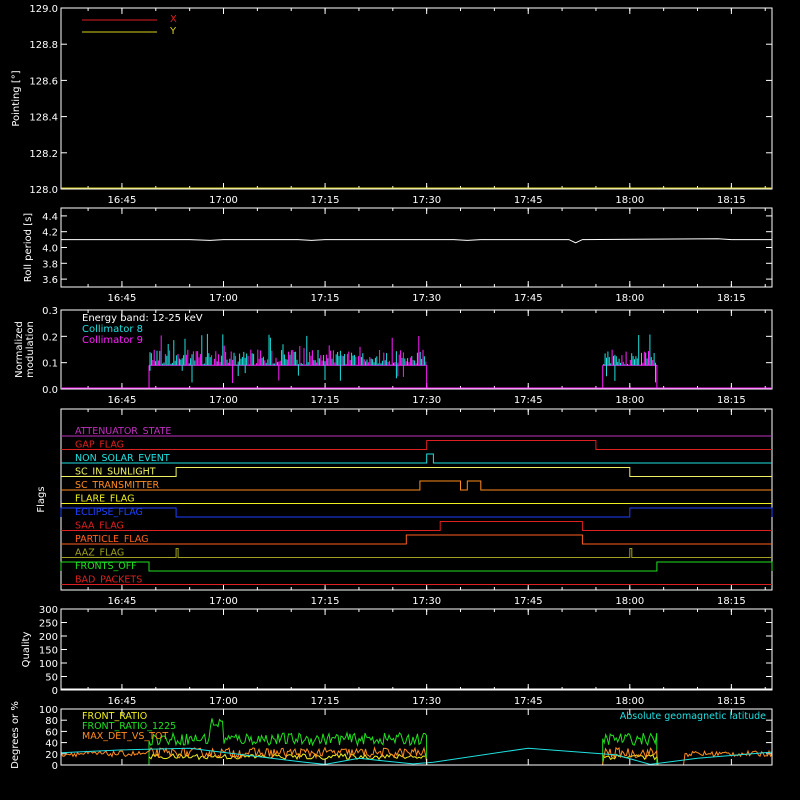 The image size is (800, 800). Describe the element at coordinates (50, 233) in the screenshot. I see `y-tick-label: 4.2` at that location.